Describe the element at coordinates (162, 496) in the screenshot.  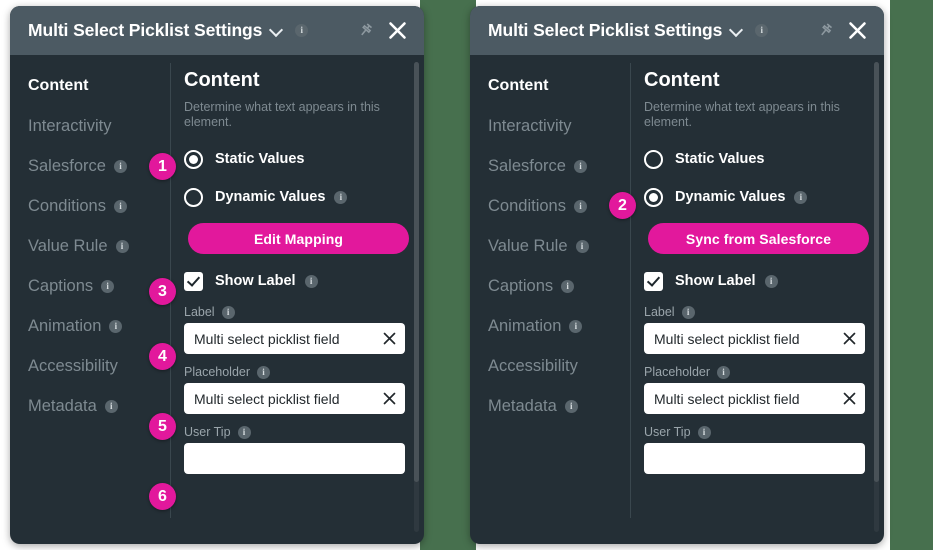
I see `step-badge-6: 6` at that location.